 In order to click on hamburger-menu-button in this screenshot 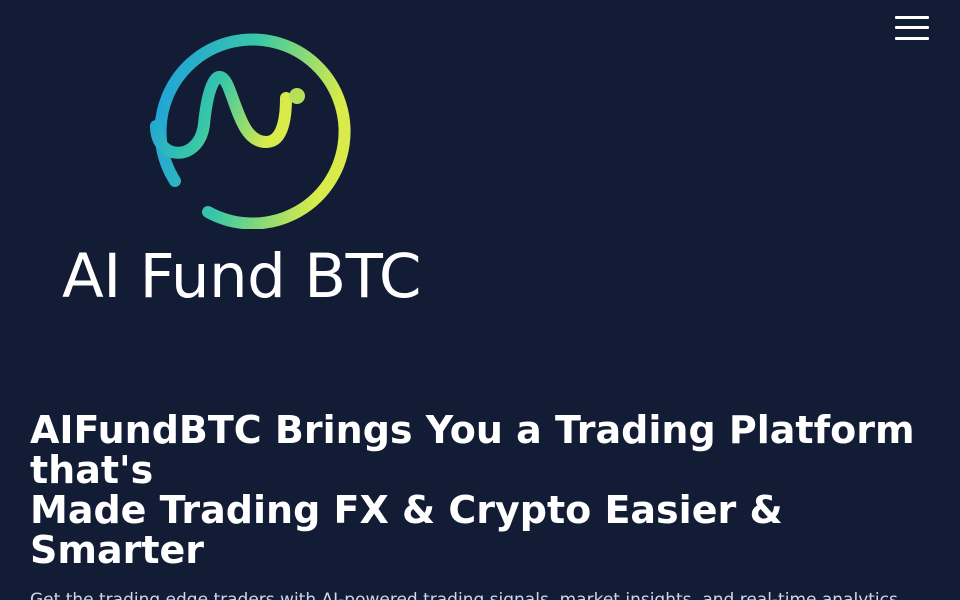, I will do `click(912, 29)`.